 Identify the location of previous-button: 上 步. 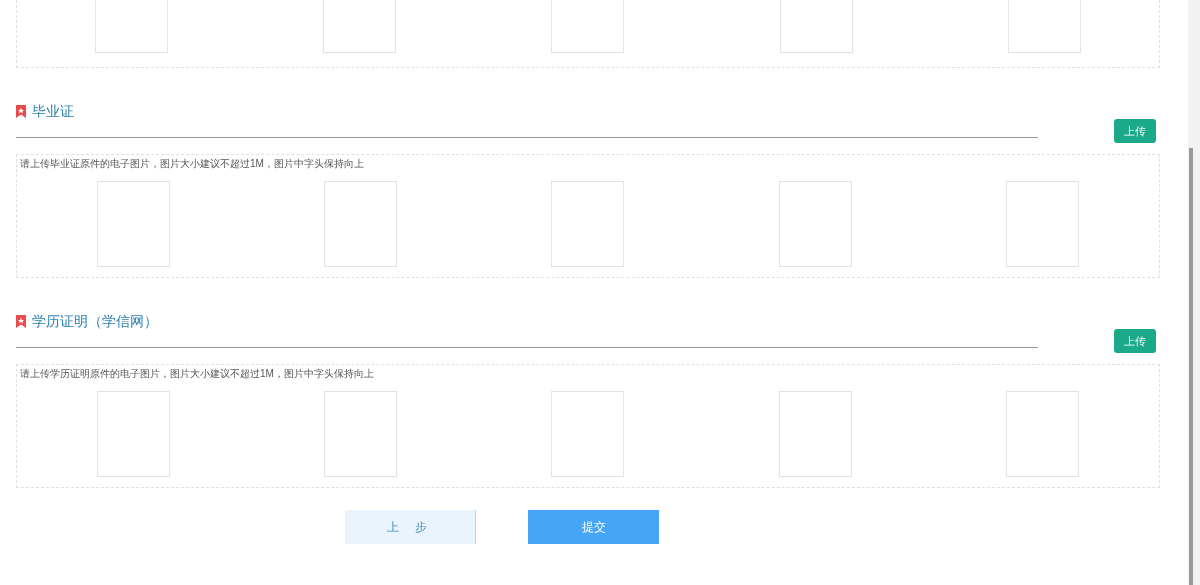
(410, 527).